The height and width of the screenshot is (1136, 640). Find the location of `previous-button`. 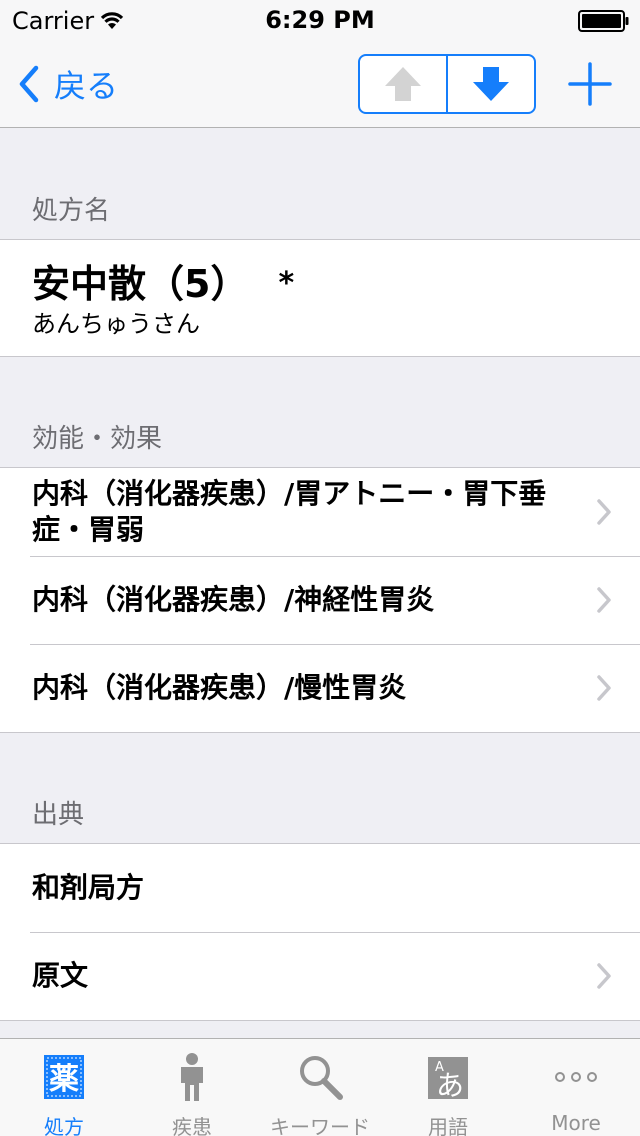

previous-button is located at coordinates (403, 84).